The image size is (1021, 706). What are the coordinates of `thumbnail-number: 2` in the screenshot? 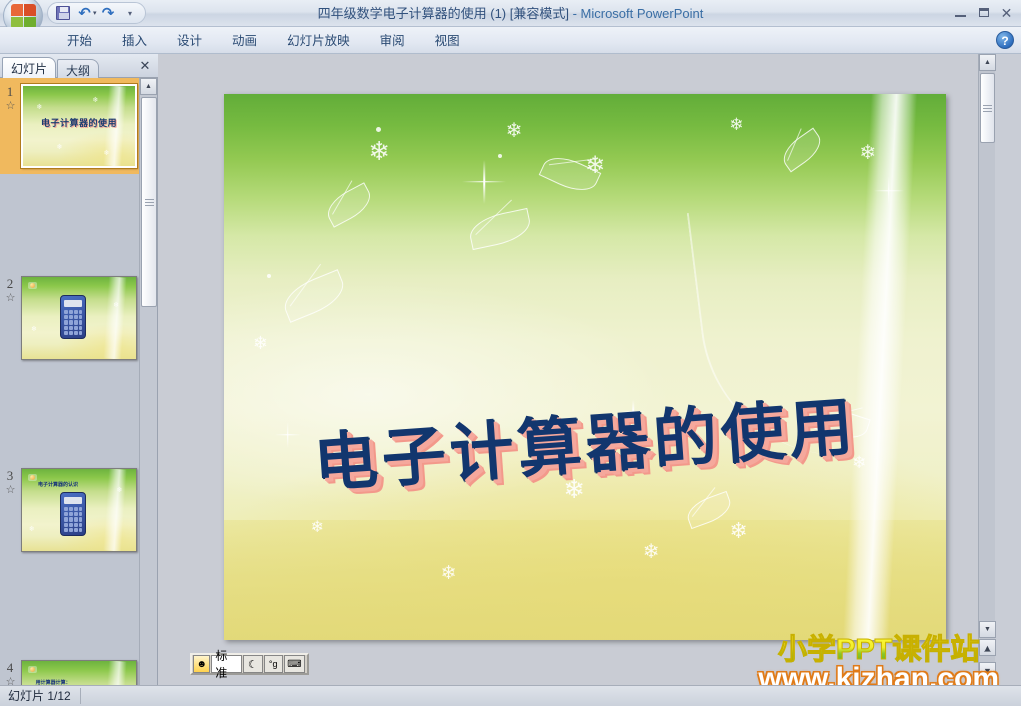 It's located at (10, 283).